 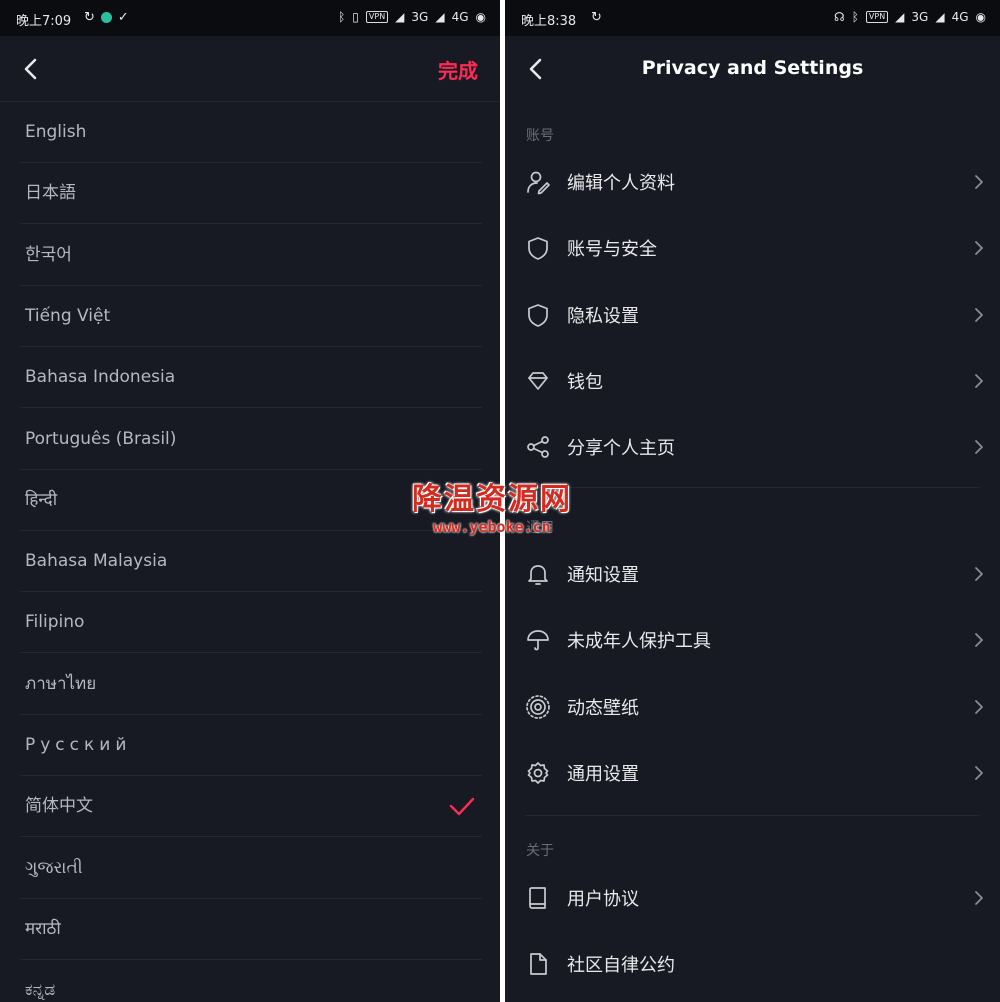 What do you see at coordinates (59, 806) in the screenshot?
I see `language-label: 简体中文` at bounding box center [59, 806].